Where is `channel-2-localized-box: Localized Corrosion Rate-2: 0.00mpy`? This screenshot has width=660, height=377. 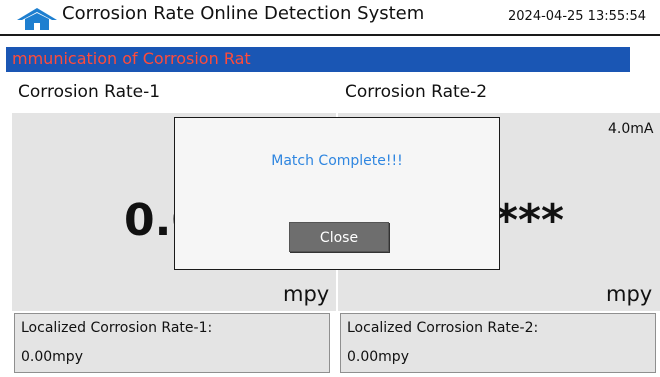
channel-2-localized-box: Localized Corrosion Rate-2: 0.00mpy is located at coordinates (498, 343).